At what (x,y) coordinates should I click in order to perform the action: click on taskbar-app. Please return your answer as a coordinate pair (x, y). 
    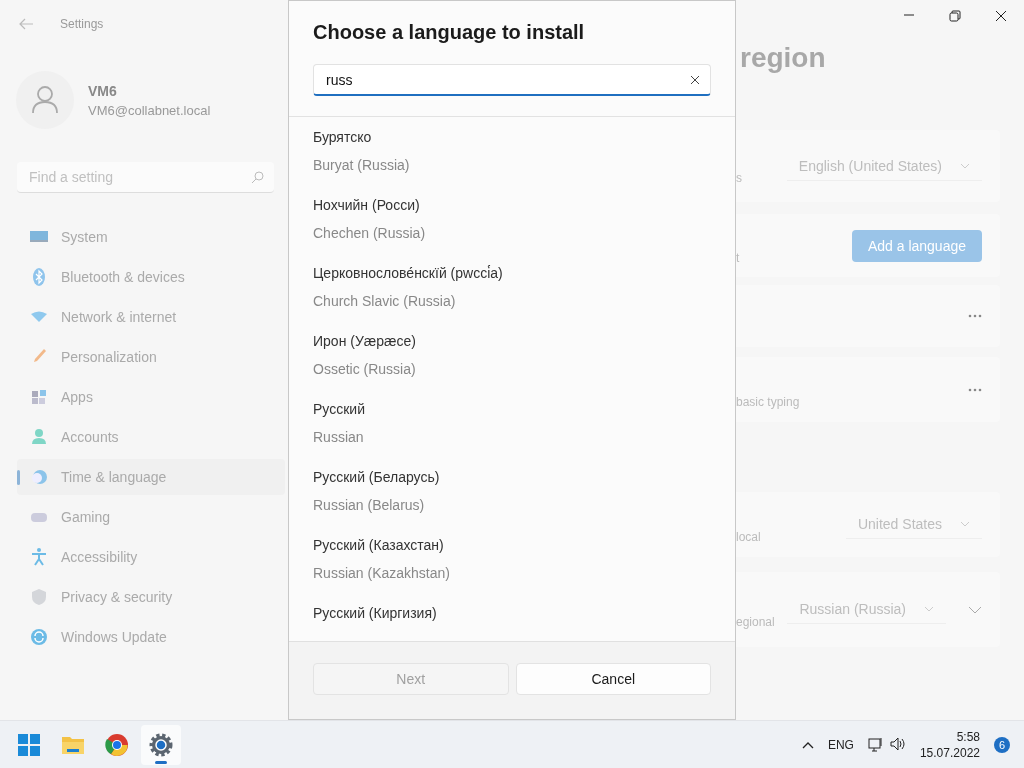
    Looking at the image, I should click on (161, 744).